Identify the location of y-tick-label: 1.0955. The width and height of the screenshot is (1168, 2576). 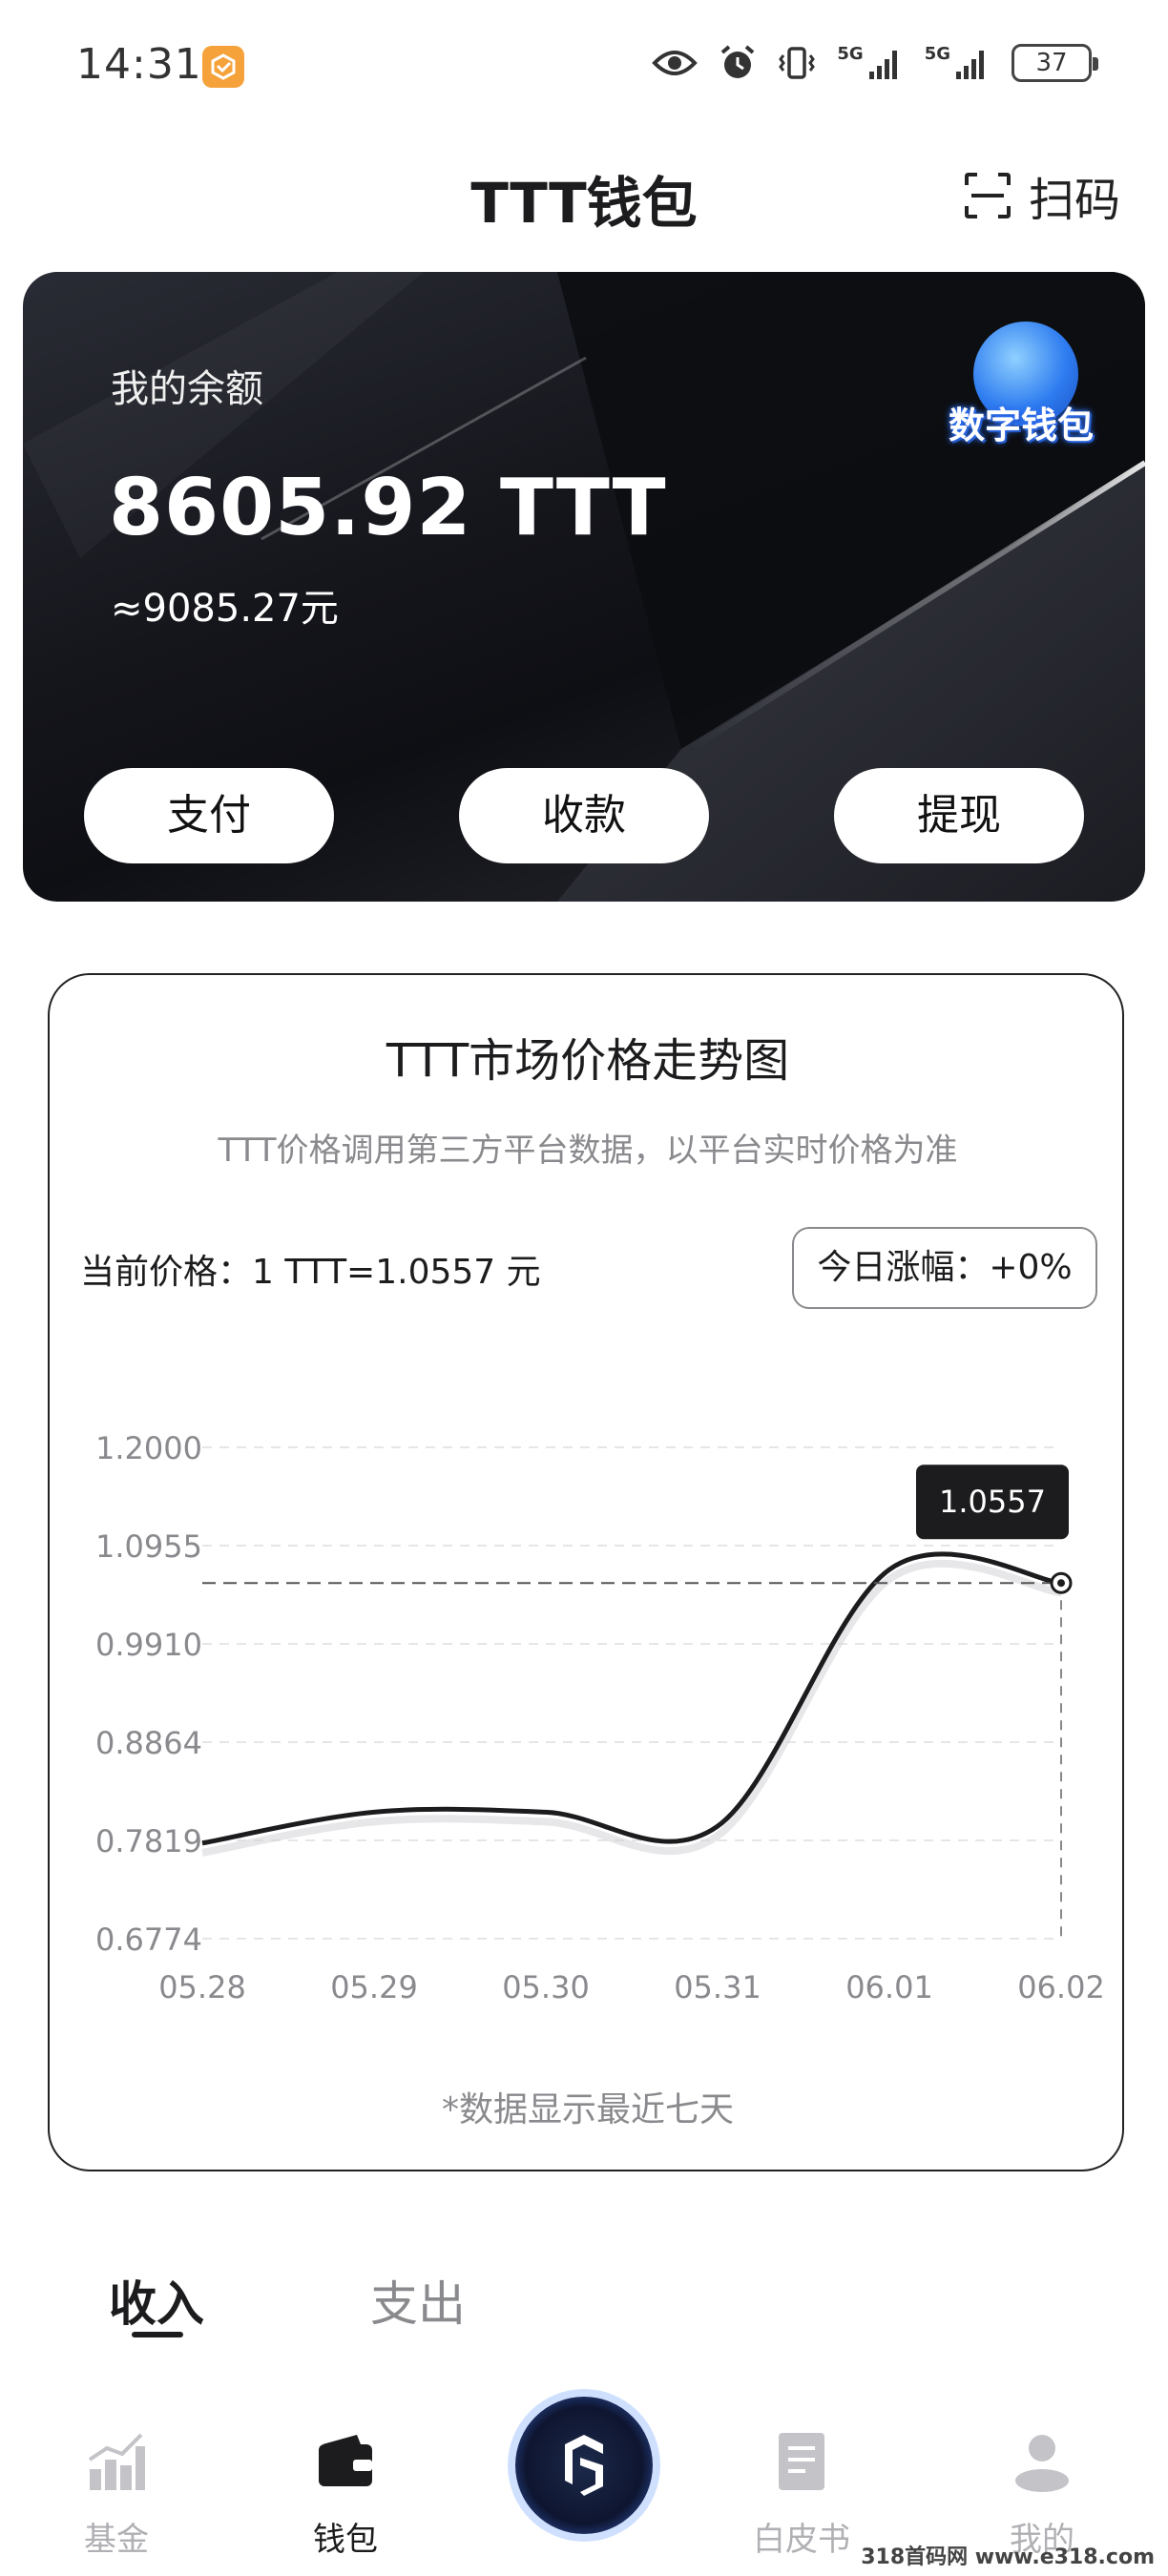
(148, 1546).